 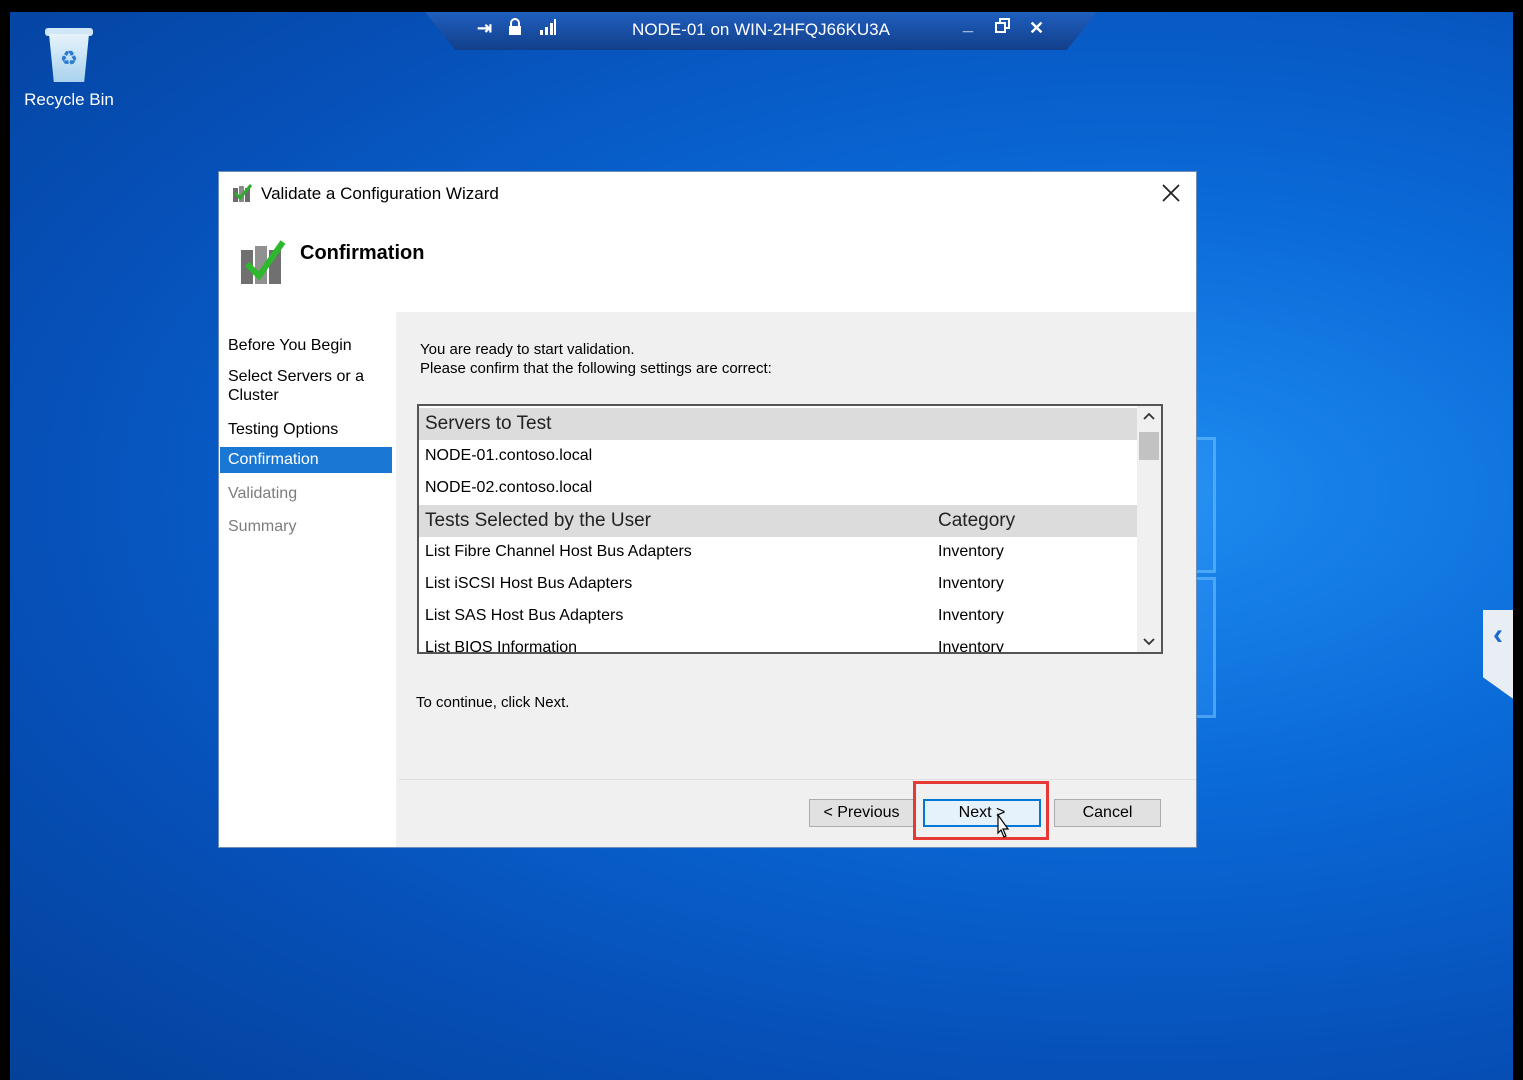 I want to click on dialog-close-button, so click(x=1171, y=193).